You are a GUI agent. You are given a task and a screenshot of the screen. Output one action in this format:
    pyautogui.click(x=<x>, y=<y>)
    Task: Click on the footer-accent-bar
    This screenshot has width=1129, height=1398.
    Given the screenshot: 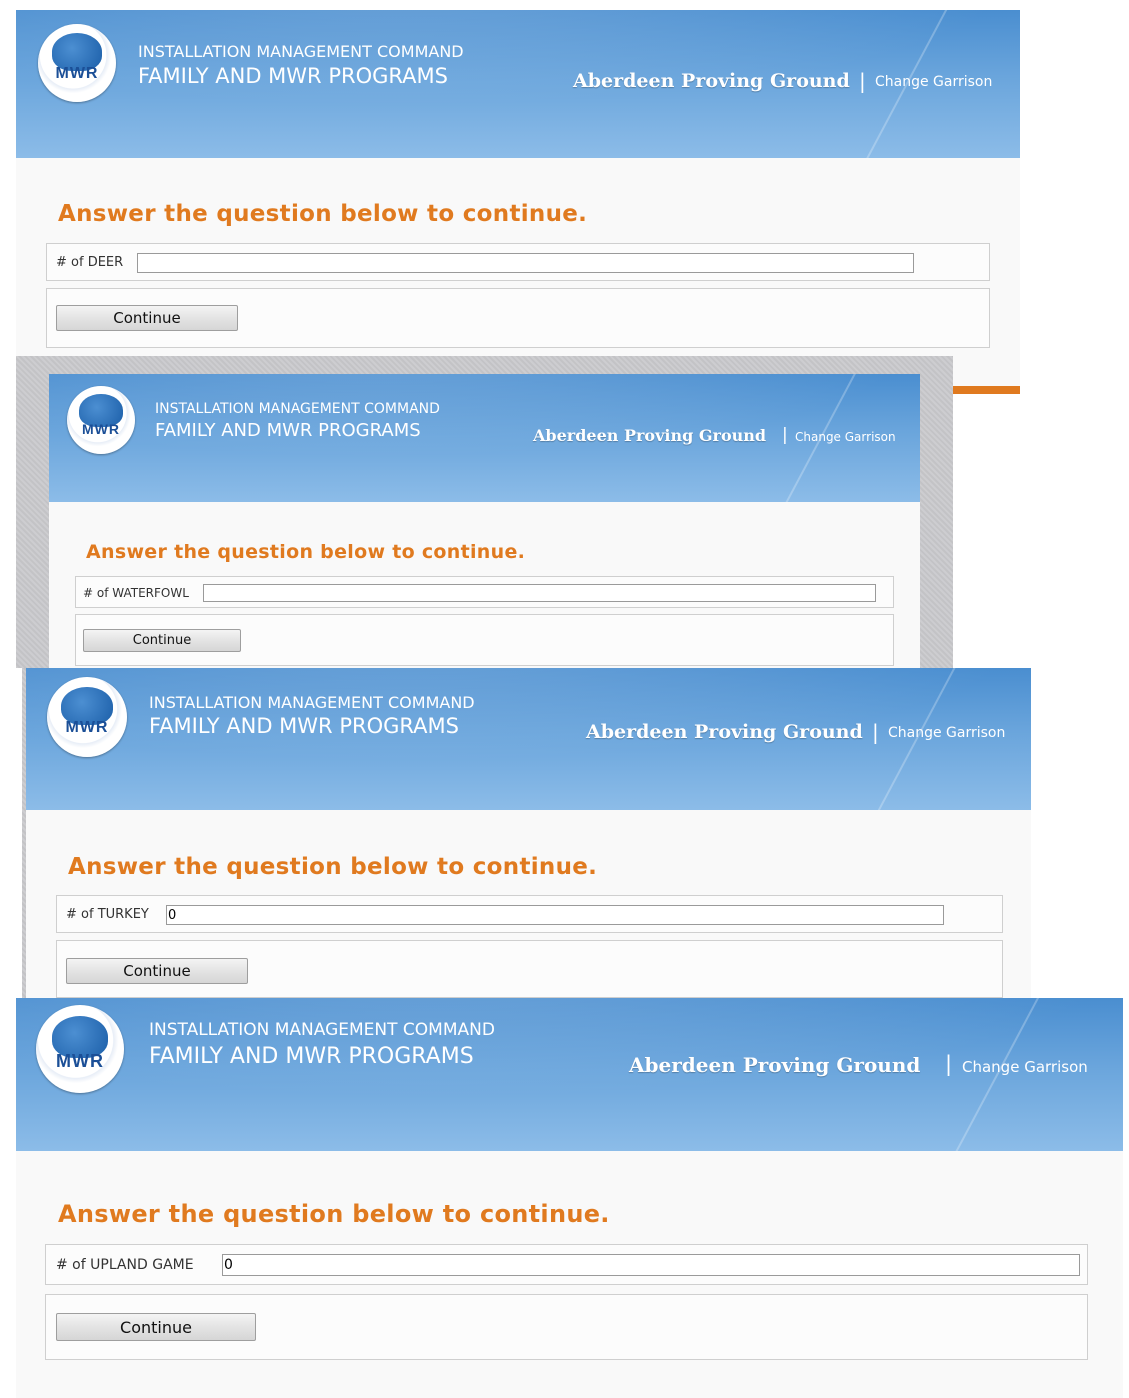 What is the action you would take?
    pyautogui.click(x=986, y=390)
    